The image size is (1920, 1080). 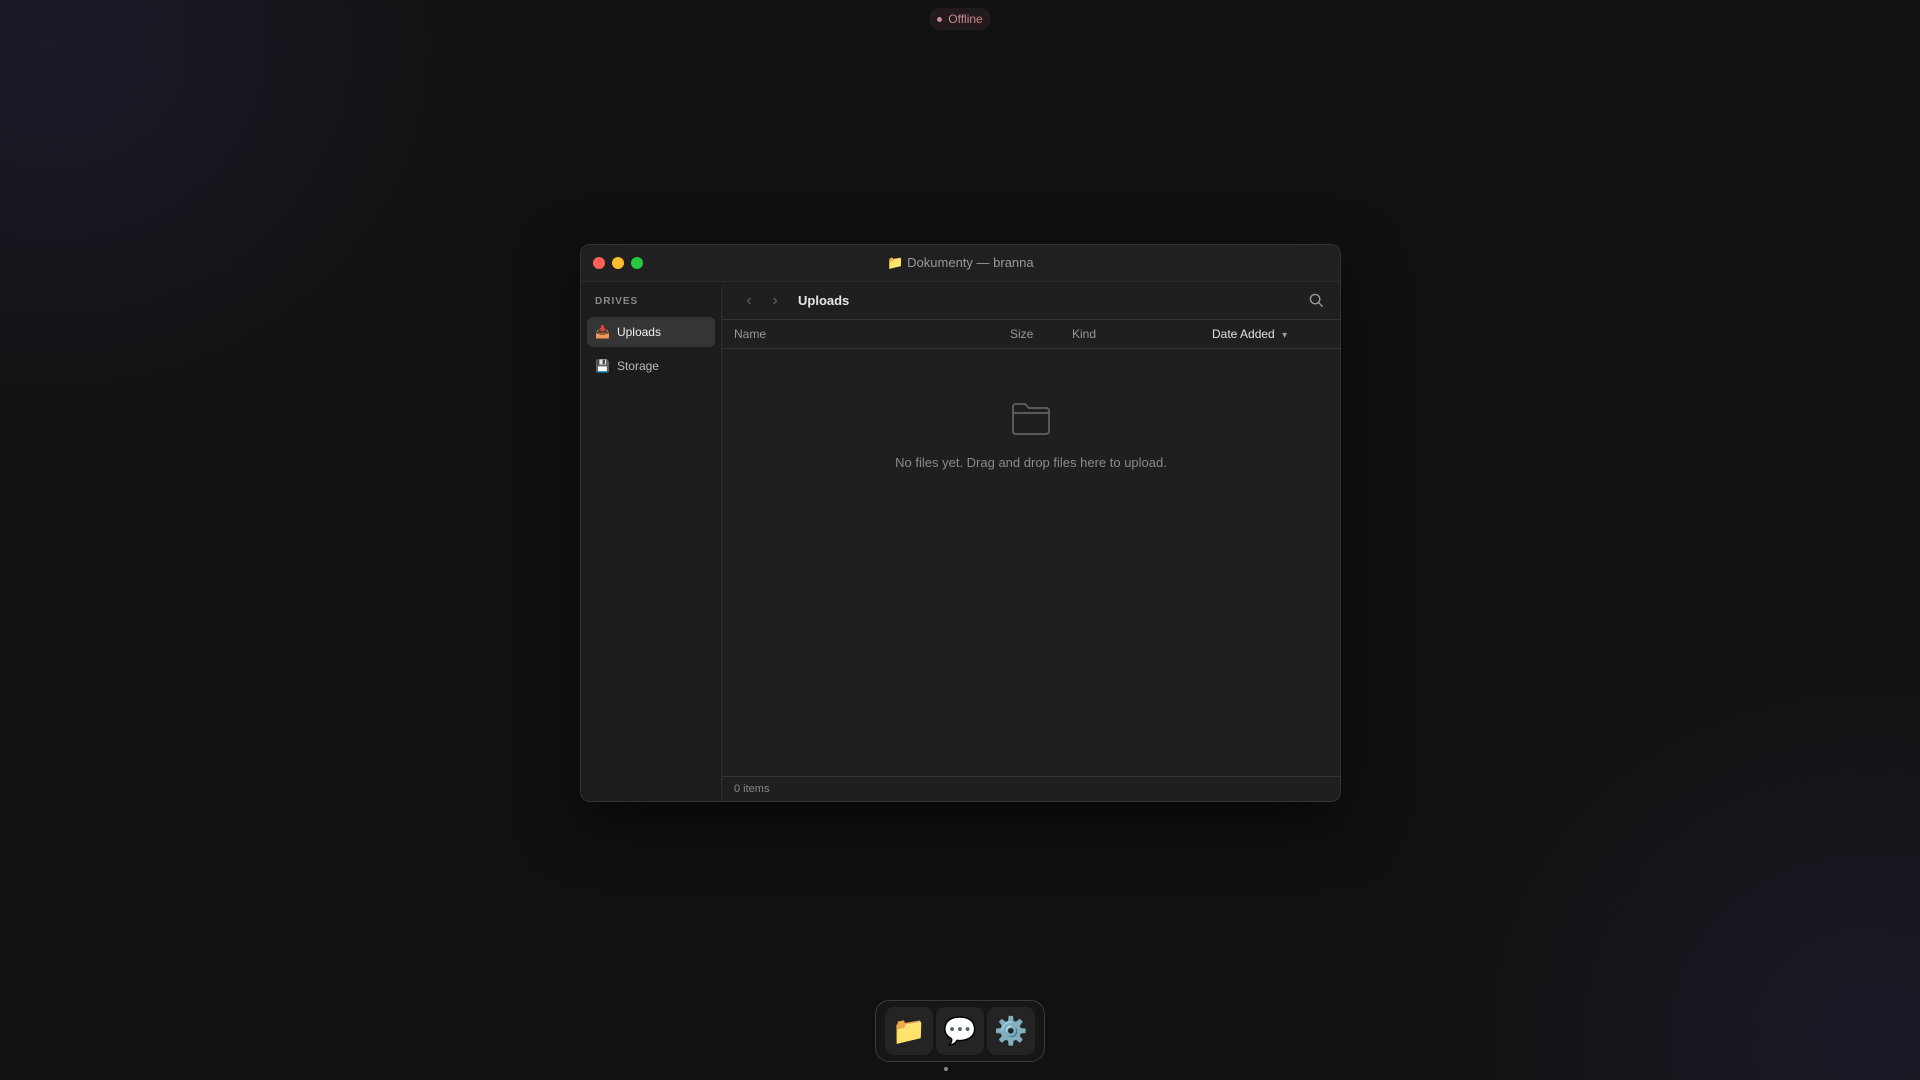 I want to click on titlebar: 📁 Dokumenty — branna, so click(x=960, y=263).